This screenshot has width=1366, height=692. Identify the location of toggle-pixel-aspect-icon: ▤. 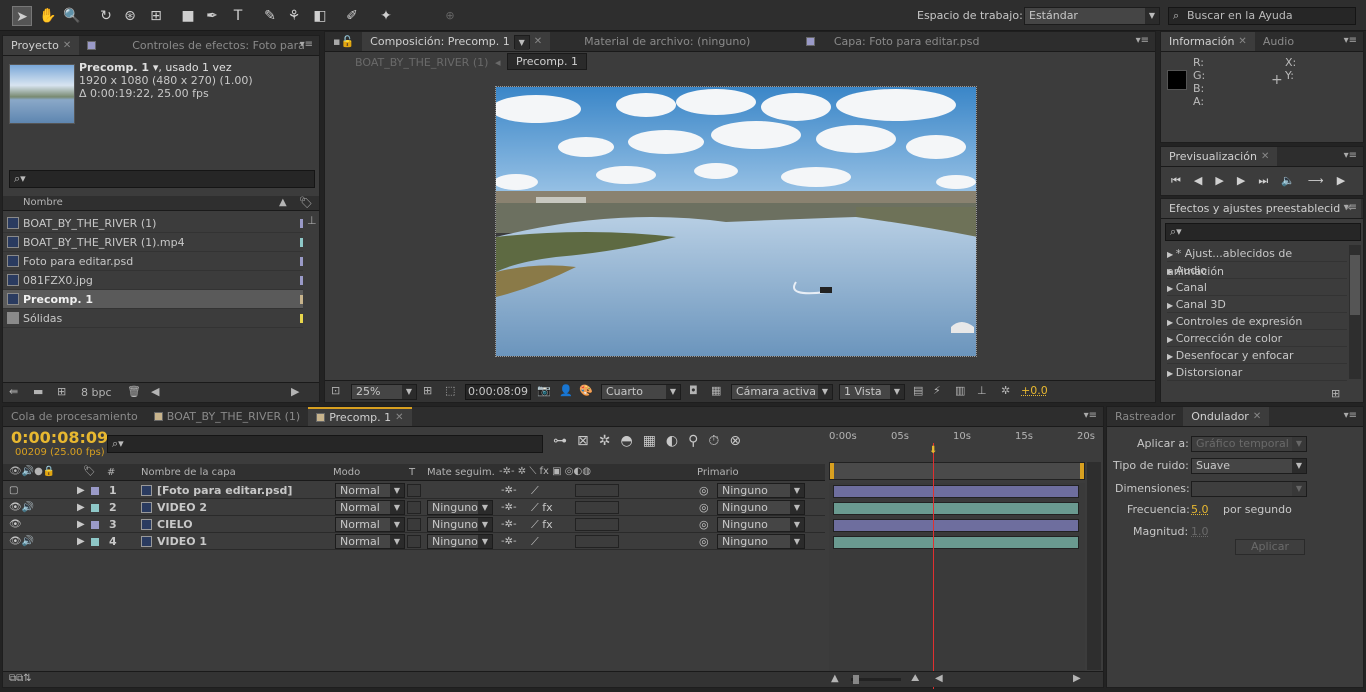
(918, 390).